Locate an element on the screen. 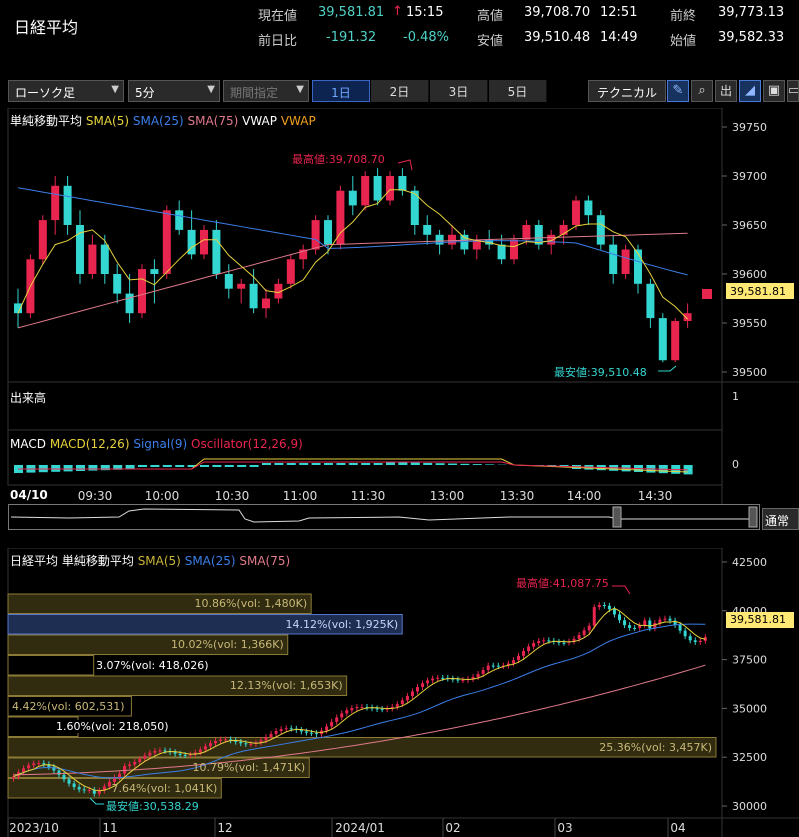  daily-x-tick-label: 02 is located at coordinates (452, 828).